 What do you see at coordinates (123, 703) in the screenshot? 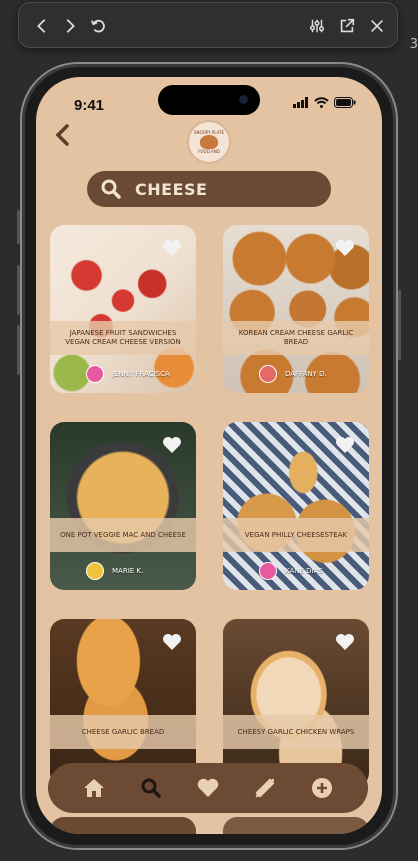
I see `recipe-card: CHEESE GARLIC BREAD` at bounding box center [123, 703].